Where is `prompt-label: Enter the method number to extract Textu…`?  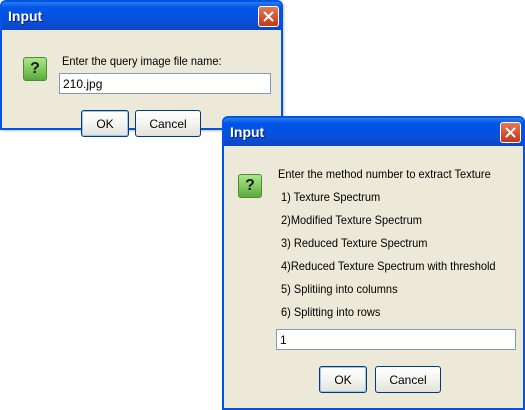
prompt-label: Enter the method number to extract Textu… is located at coordinates (384, 174).